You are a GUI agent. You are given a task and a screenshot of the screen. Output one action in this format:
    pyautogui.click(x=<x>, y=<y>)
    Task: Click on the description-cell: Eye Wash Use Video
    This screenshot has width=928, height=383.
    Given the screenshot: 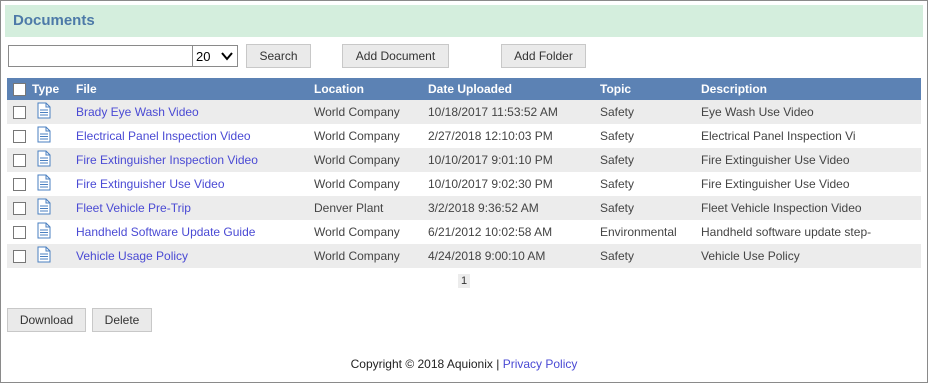 What is the action you would take?
    pyautogui.click(x=811, y=112)
    